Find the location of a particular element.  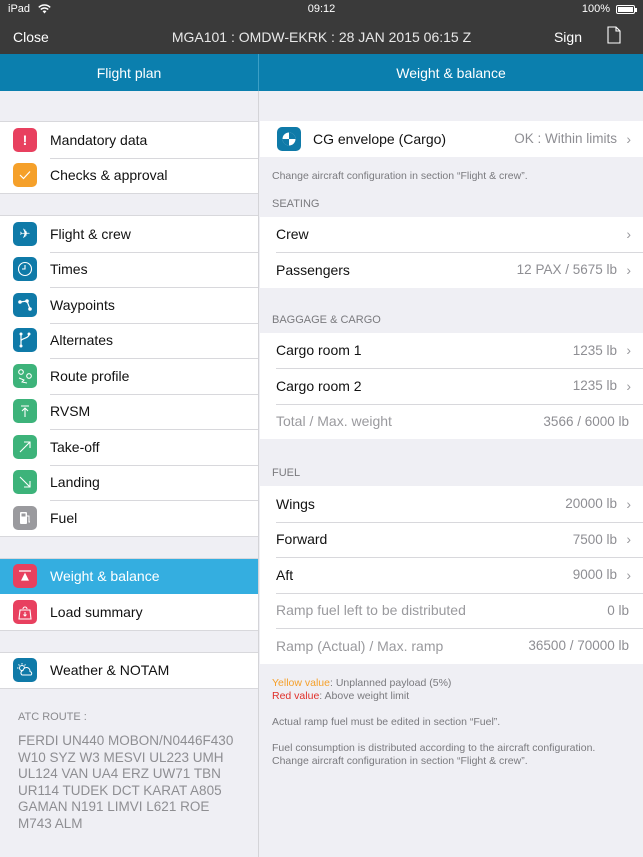

sidebar-item-landing: Landing is located at coordinates (129, 482).